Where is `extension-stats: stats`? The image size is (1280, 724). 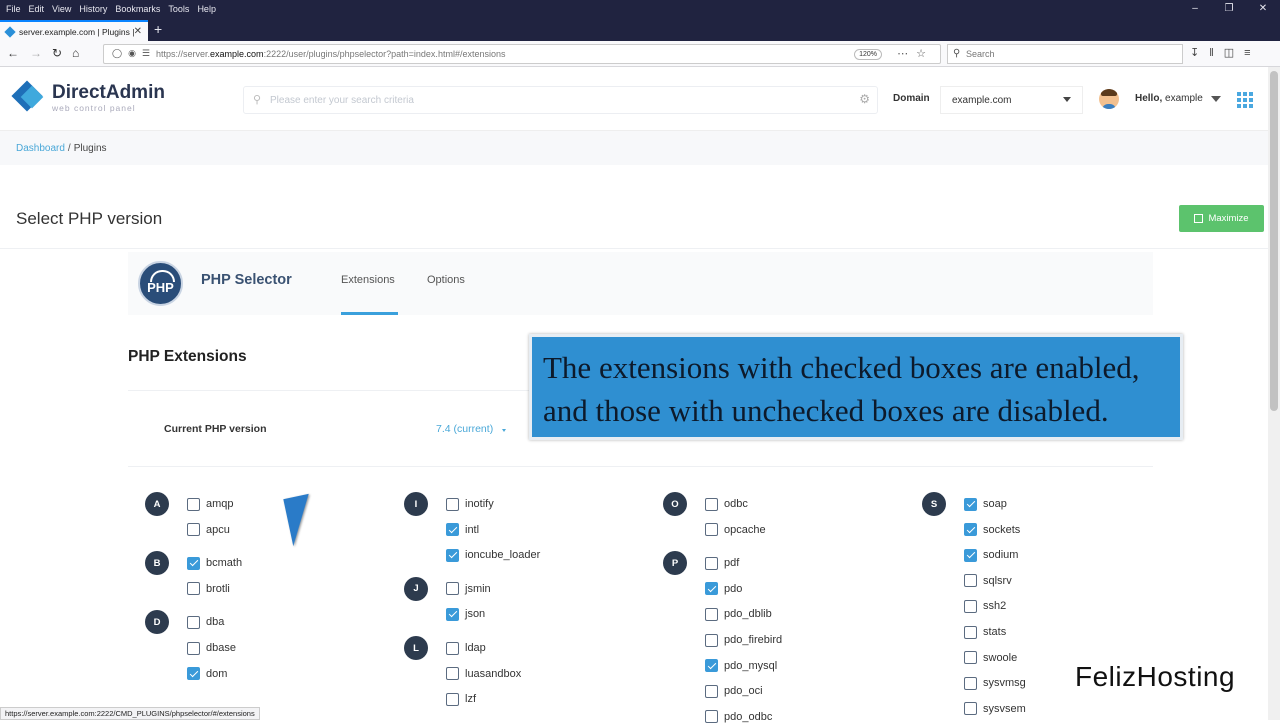 extension-stats: stats is located at coordinates (985, 632).